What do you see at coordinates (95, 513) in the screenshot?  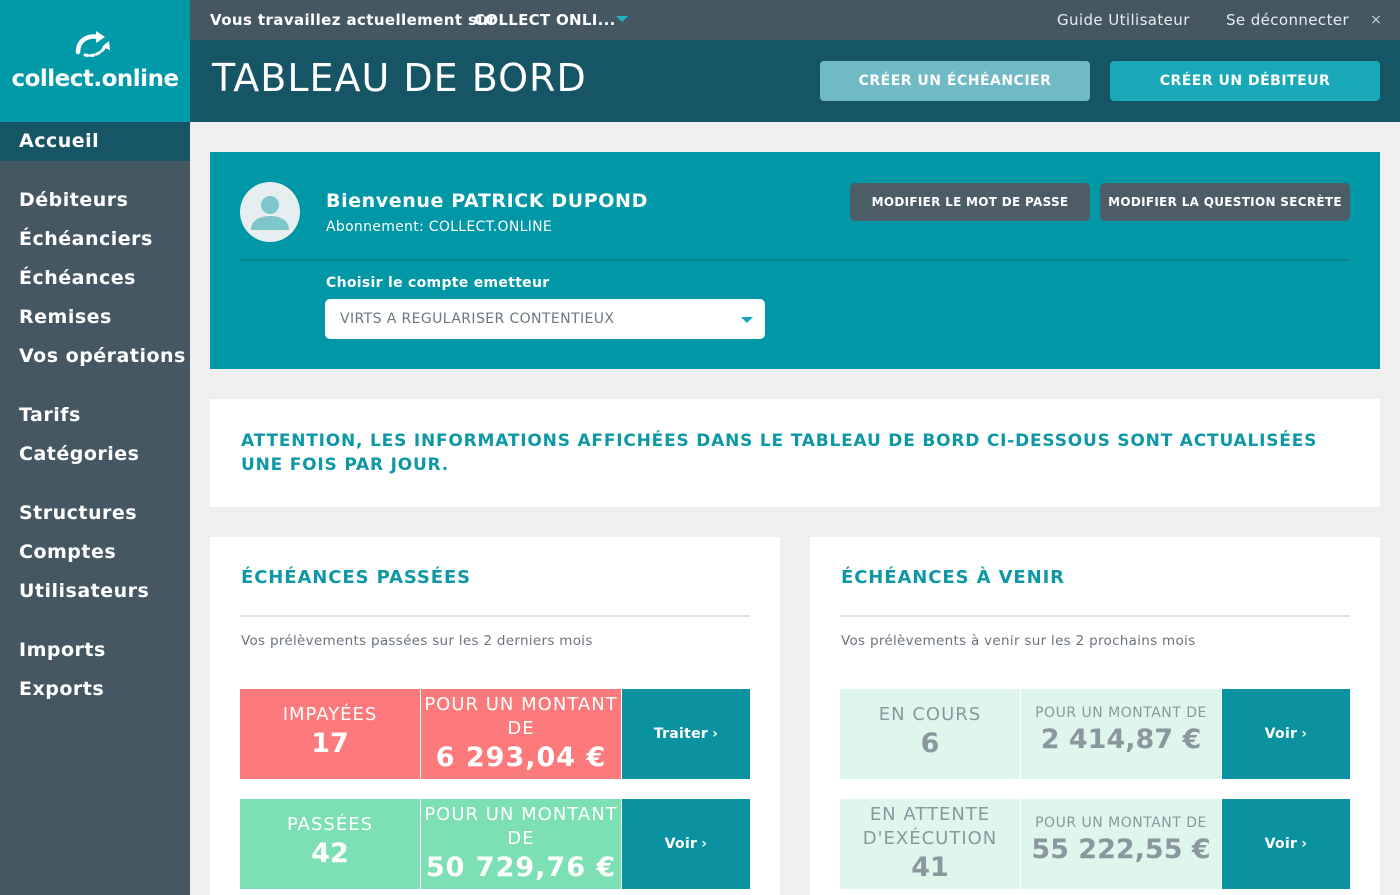 I see `sidebar-item-structures: Structures` at bounding box center [95, 513].